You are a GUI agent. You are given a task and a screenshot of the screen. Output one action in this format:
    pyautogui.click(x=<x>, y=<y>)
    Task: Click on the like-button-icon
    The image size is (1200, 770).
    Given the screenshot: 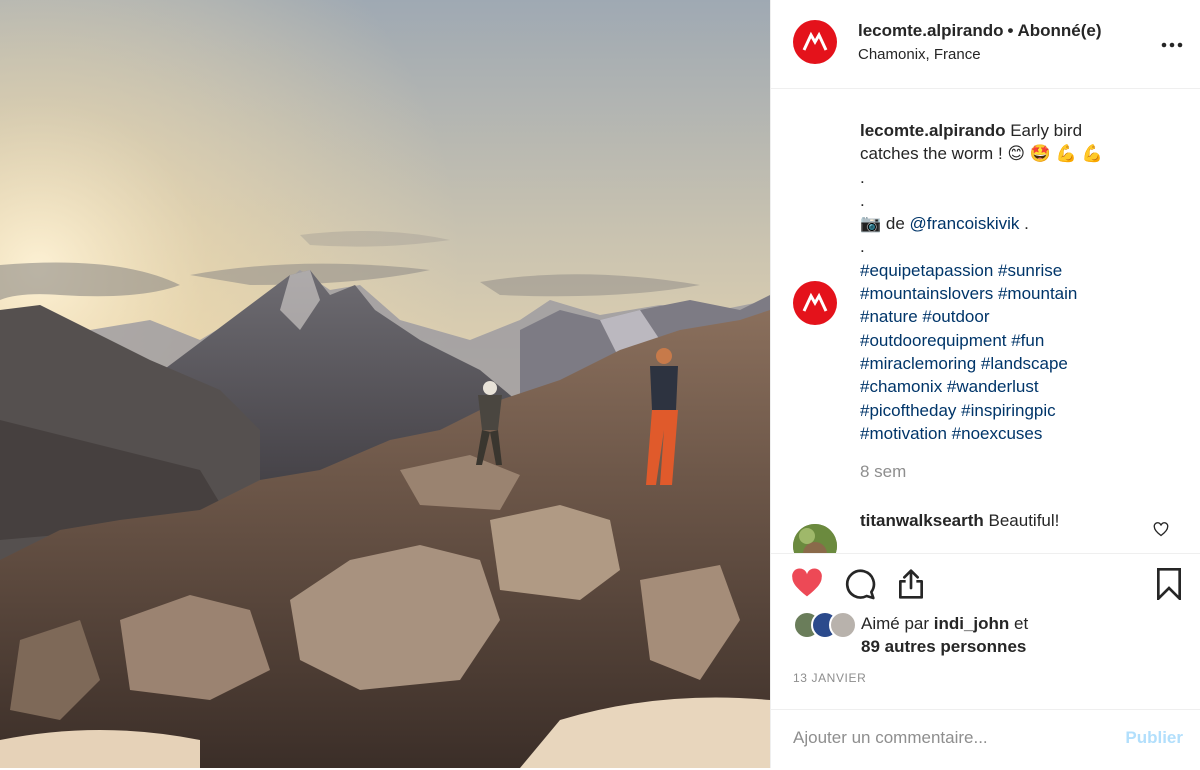 What is the action you would take?
    pyautogui.click(x=807, y=582)
    